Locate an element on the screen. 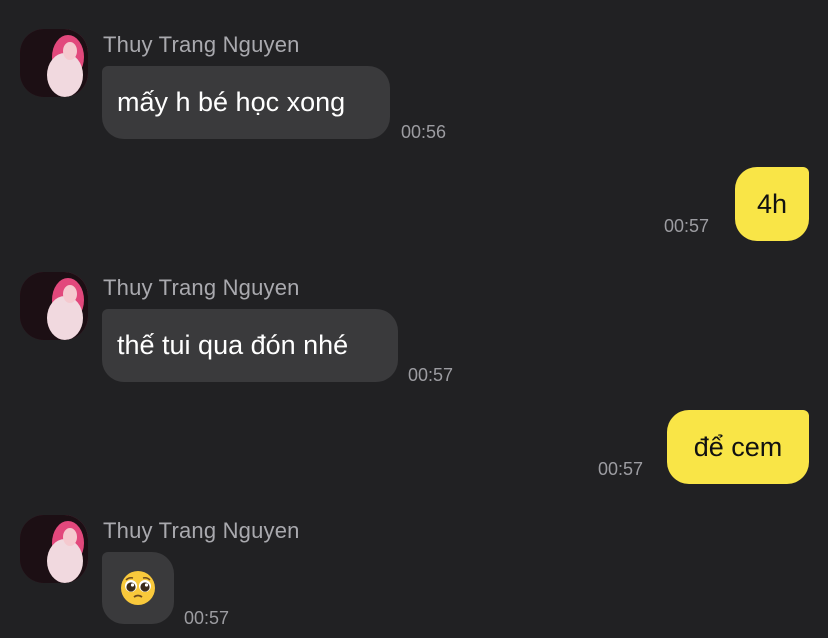  outgoing-message-bubble: 4h is located at coordinates (772, 204).